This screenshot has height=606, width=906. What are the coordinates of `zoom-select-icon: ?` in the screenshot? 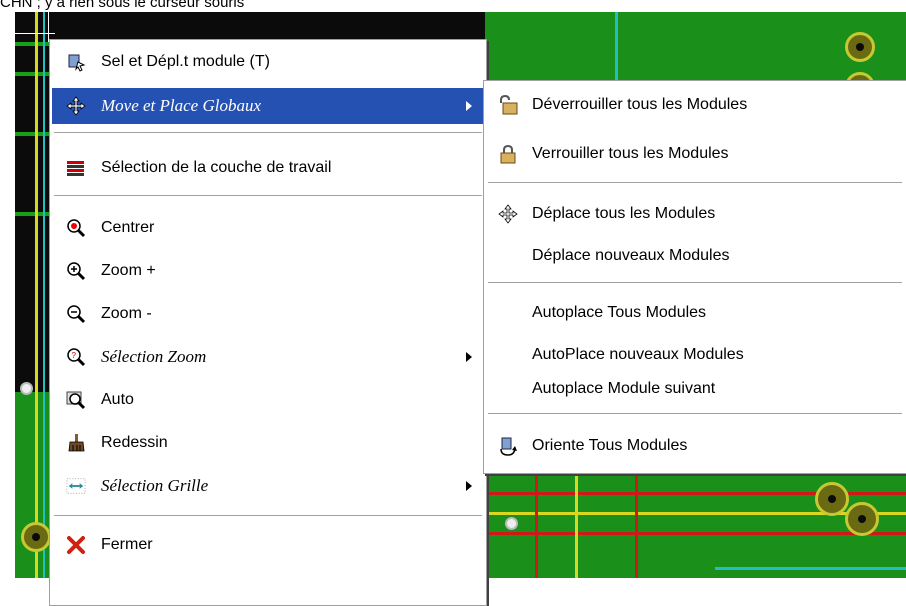 It's located at (76, 357).